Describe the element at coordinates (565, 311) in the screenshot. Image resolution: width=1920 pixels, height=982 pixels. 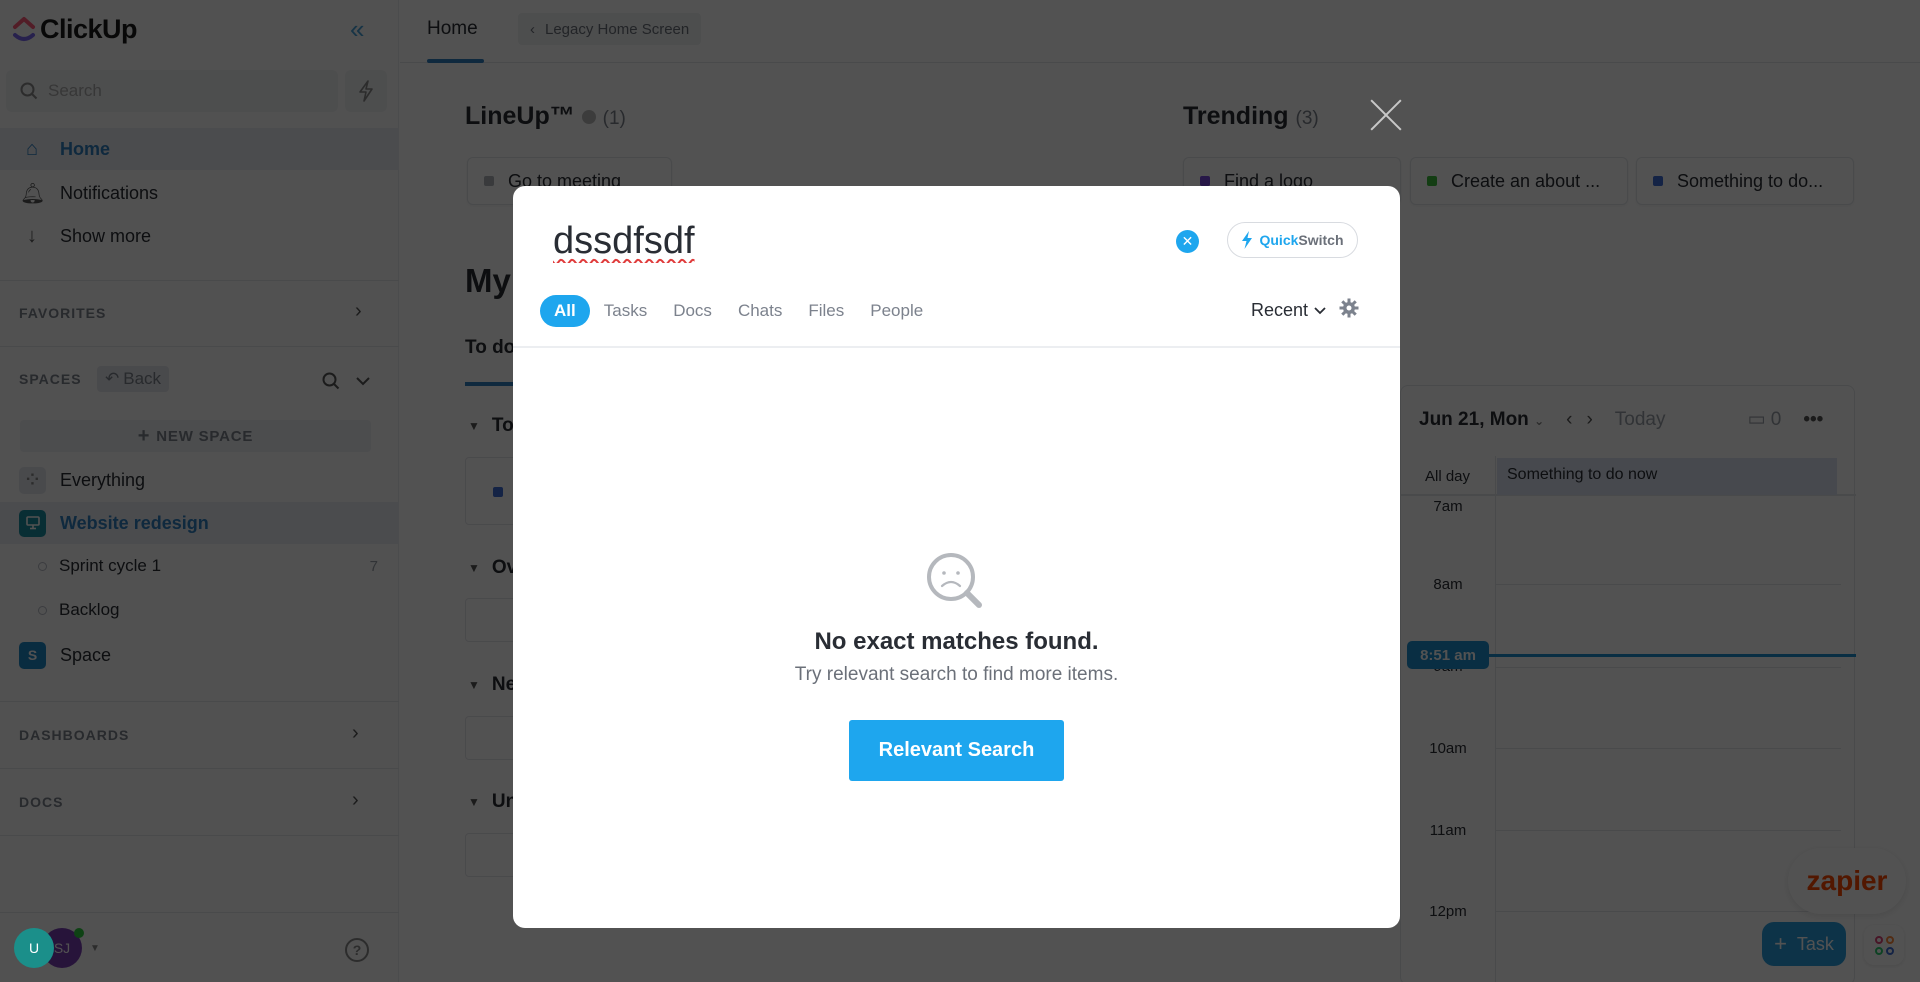
I see `tab-all: All` at that location.